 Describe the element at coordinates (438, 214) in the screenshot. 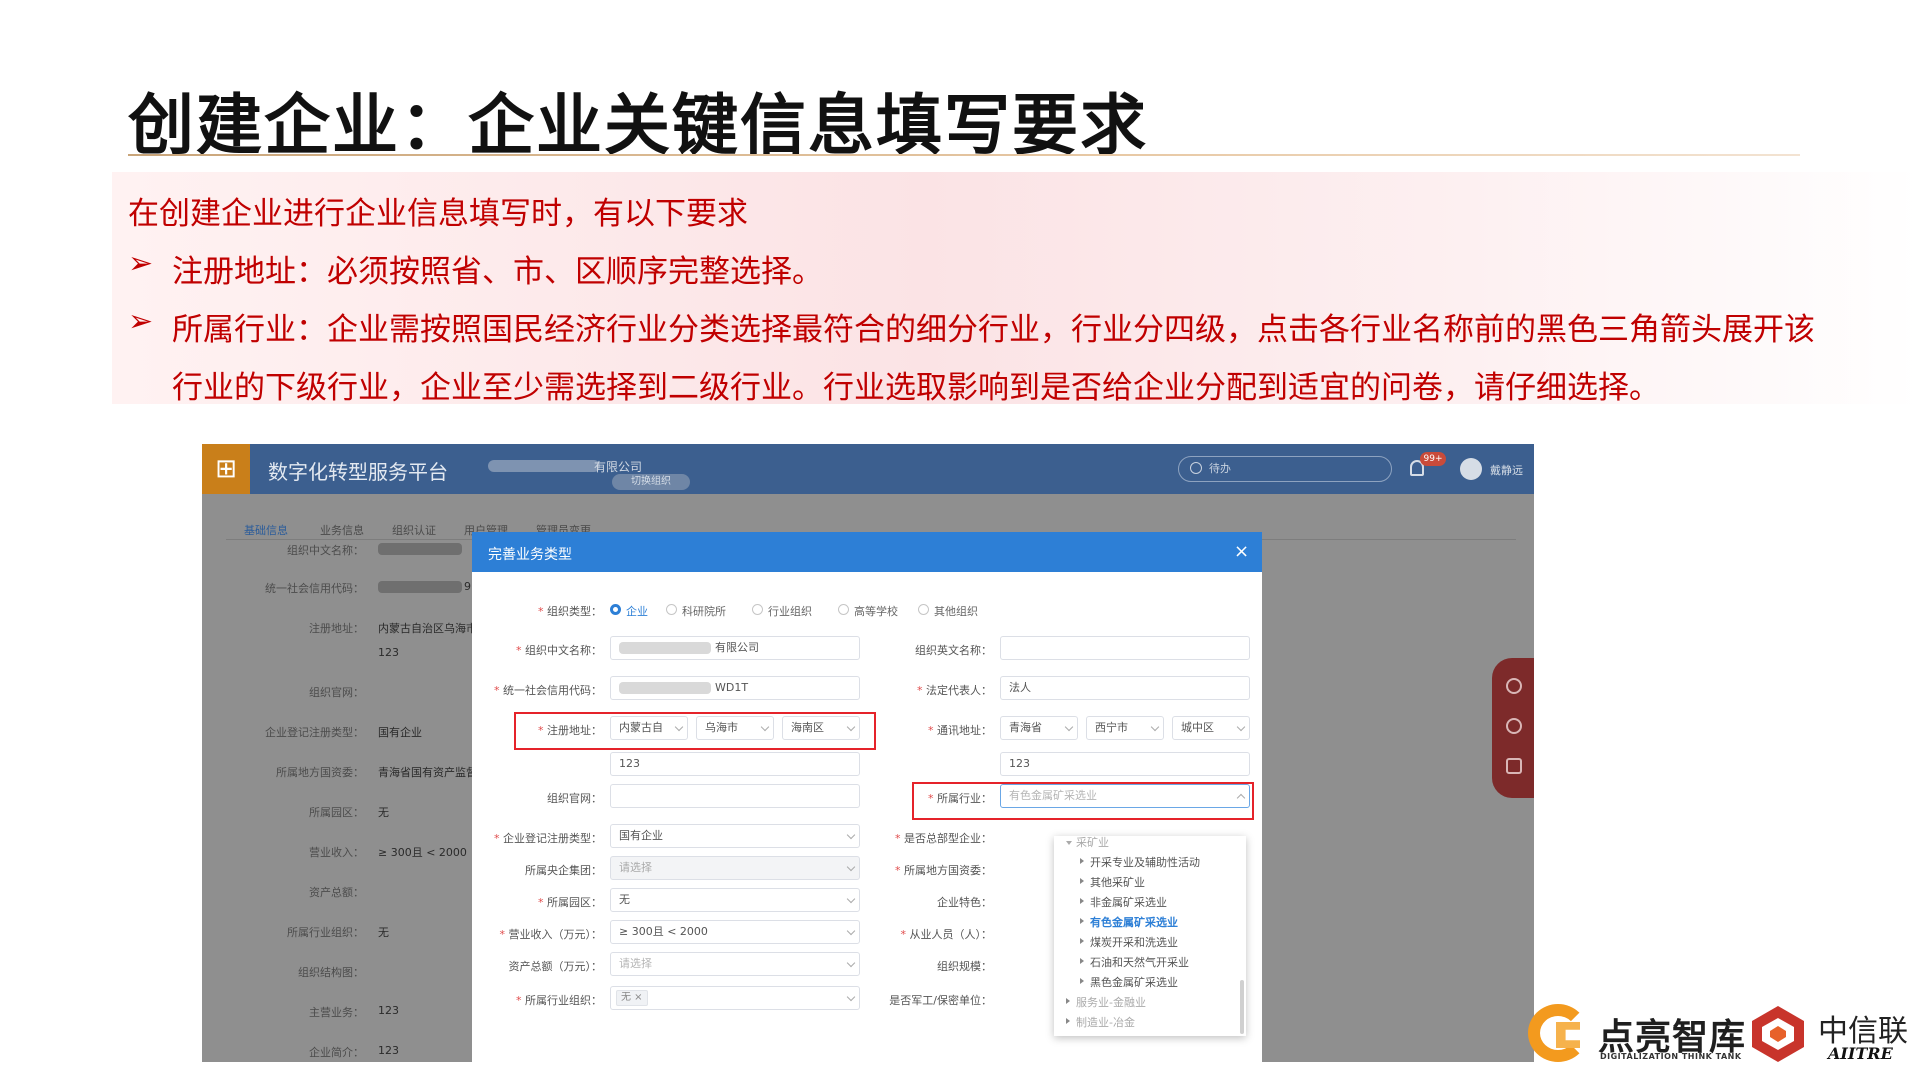

I see `requirements-intro: 在创建企业进行企业信息填写时，有以下要求` at that location.